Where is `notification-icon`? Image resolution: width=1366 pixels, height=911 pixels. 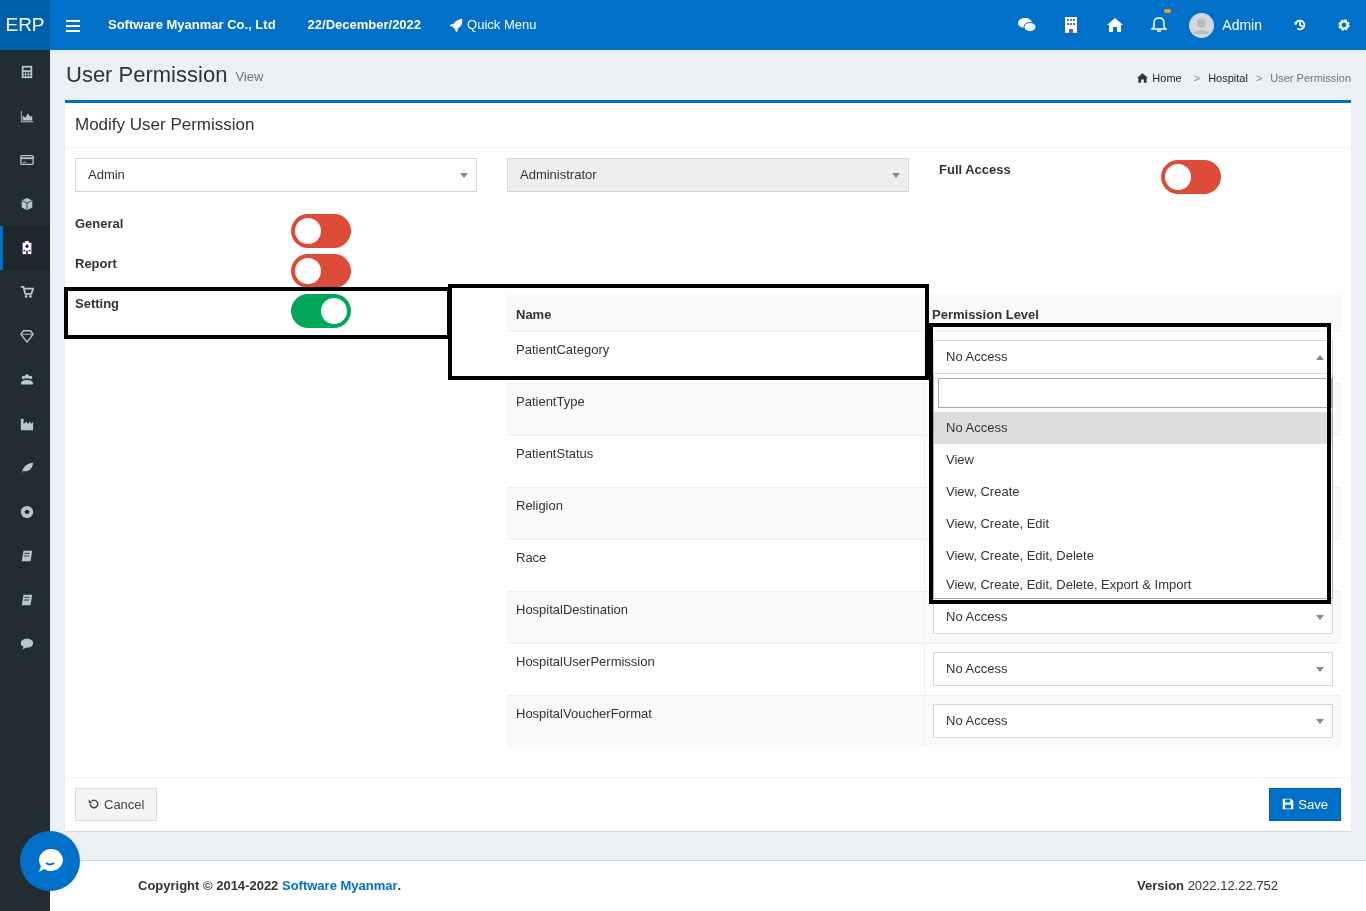
notification-icon is located at coordinates (1159, 25).